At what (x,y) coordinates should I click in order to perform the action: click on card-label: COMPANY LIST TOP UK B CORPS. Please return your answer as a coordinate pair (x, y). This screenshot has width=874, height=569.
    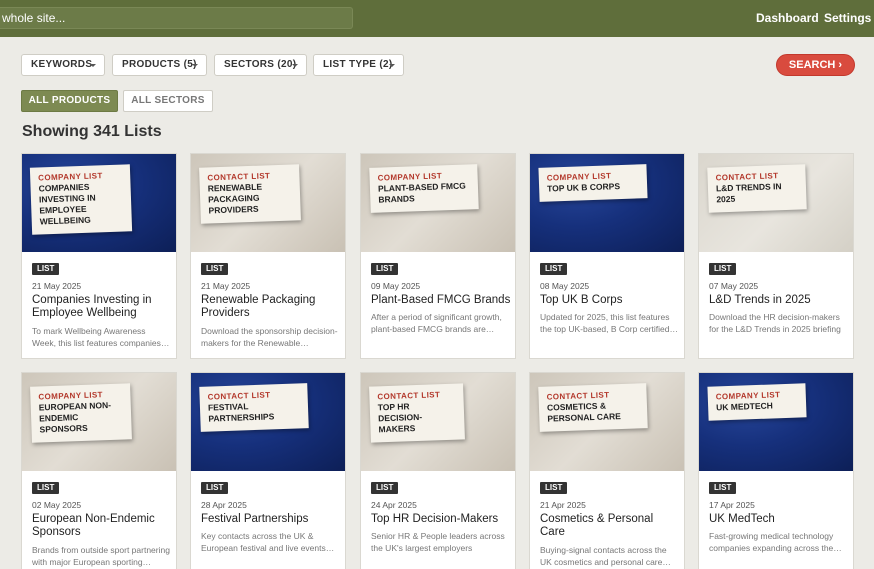
    Looking at the image, I should click on (593, 183).